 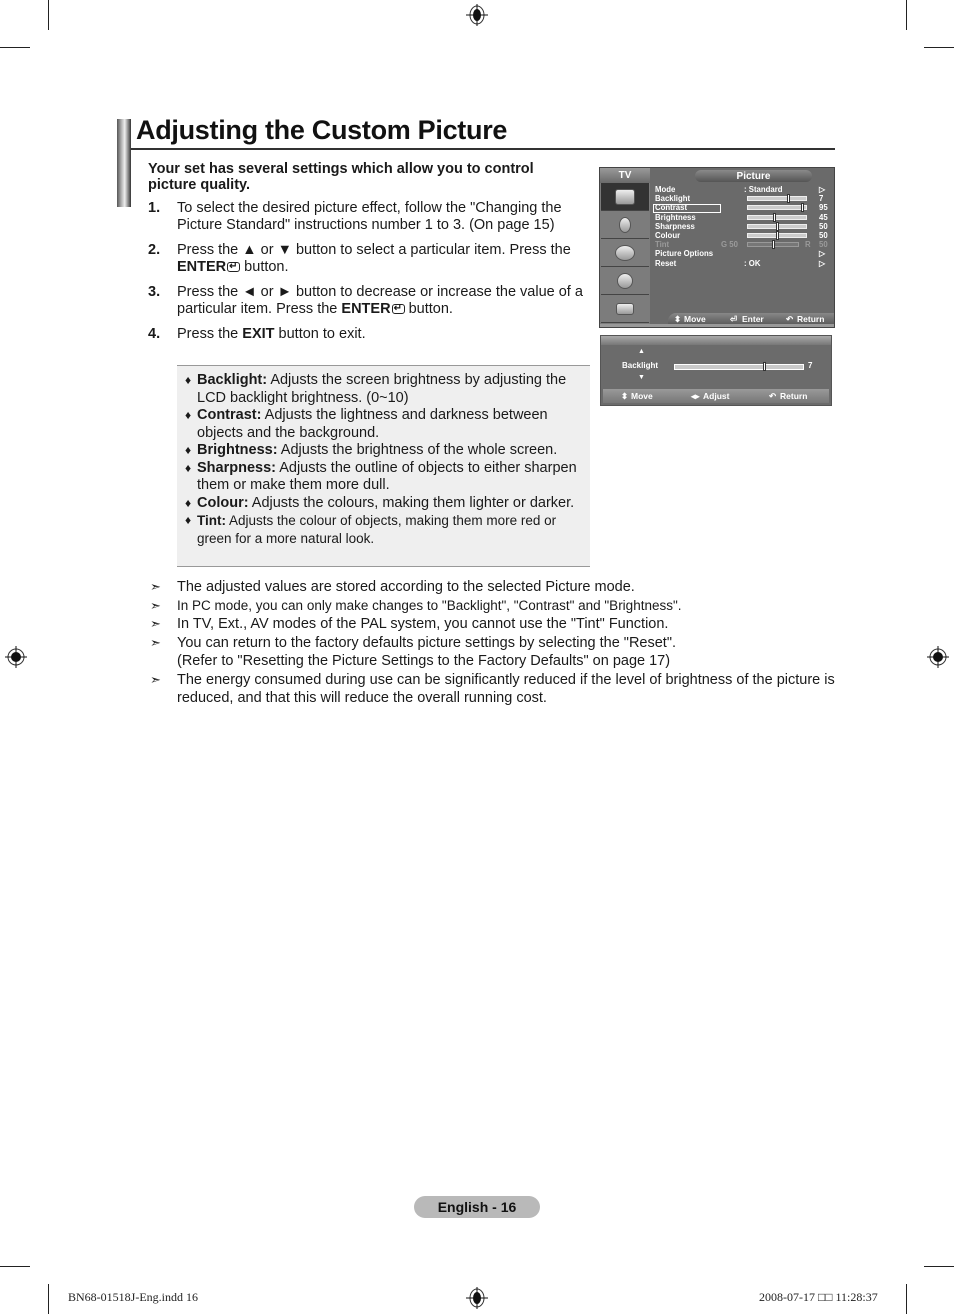 What do you see at coordinates (229, 415) in the screenshot?
I see `info-term: Contrast:` at bounding box center [229, 415].